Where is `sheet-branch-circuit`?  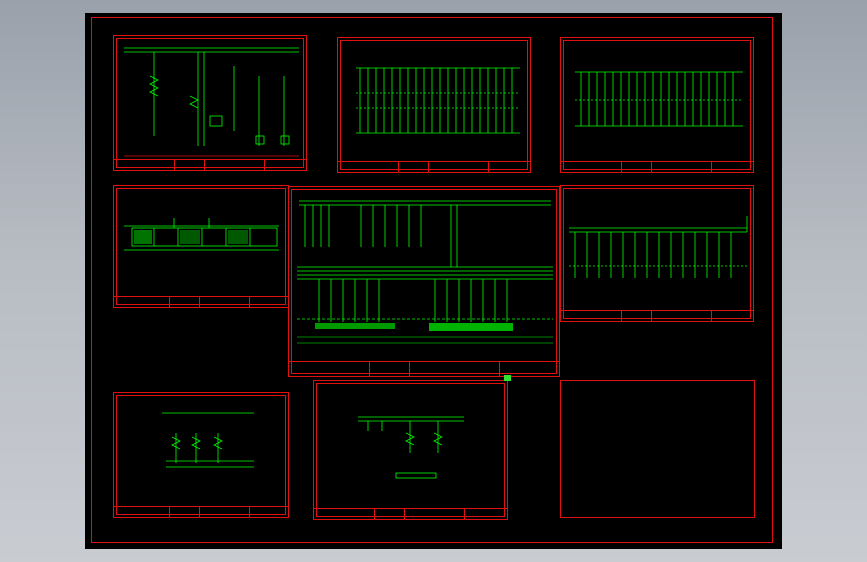 sheet-branch-circuit is located at coordinates (410, 450).